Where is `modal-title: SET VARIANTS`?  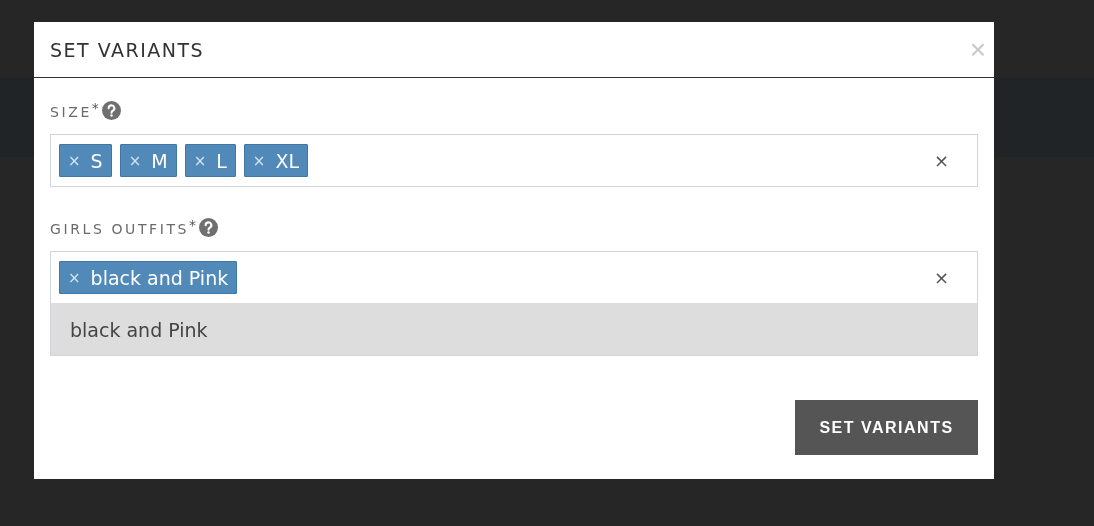
modal-title: SET VARIANTS is located at coordinates (127, 49).